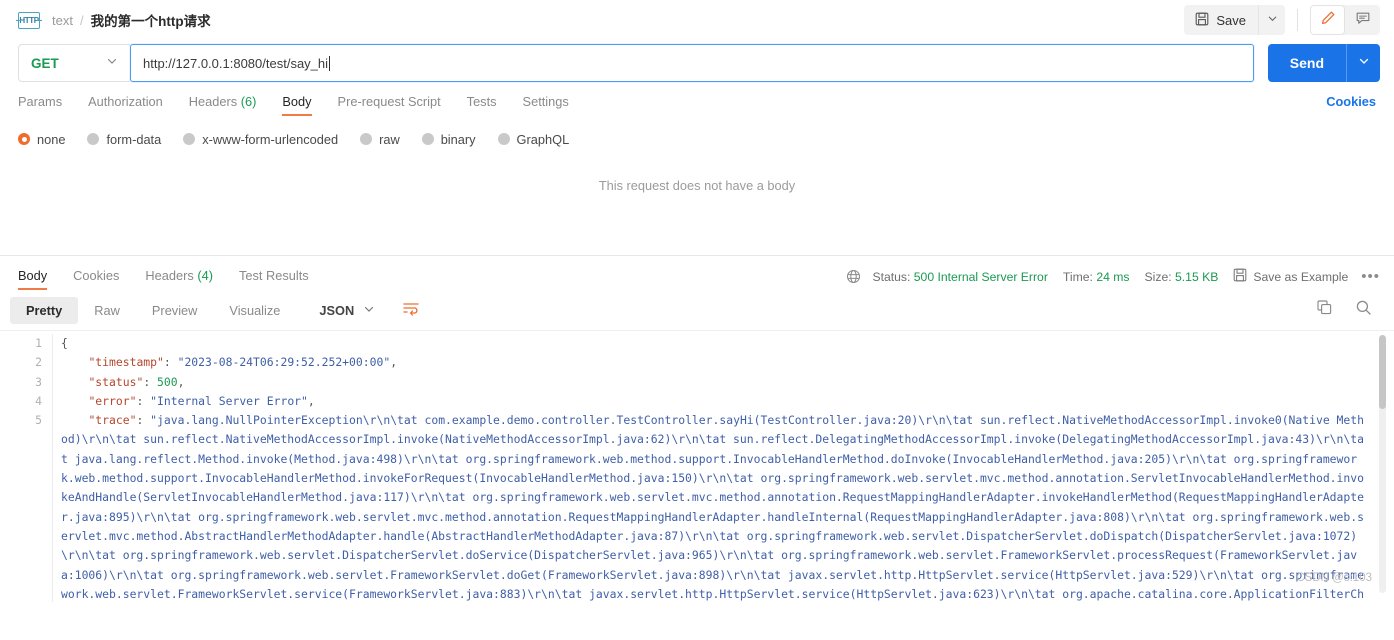 The image size is (1394, 640). What do you see at coordinates (853, 276) in the screenshot?
I see `globe-icon` at bounding box center [853, 276].